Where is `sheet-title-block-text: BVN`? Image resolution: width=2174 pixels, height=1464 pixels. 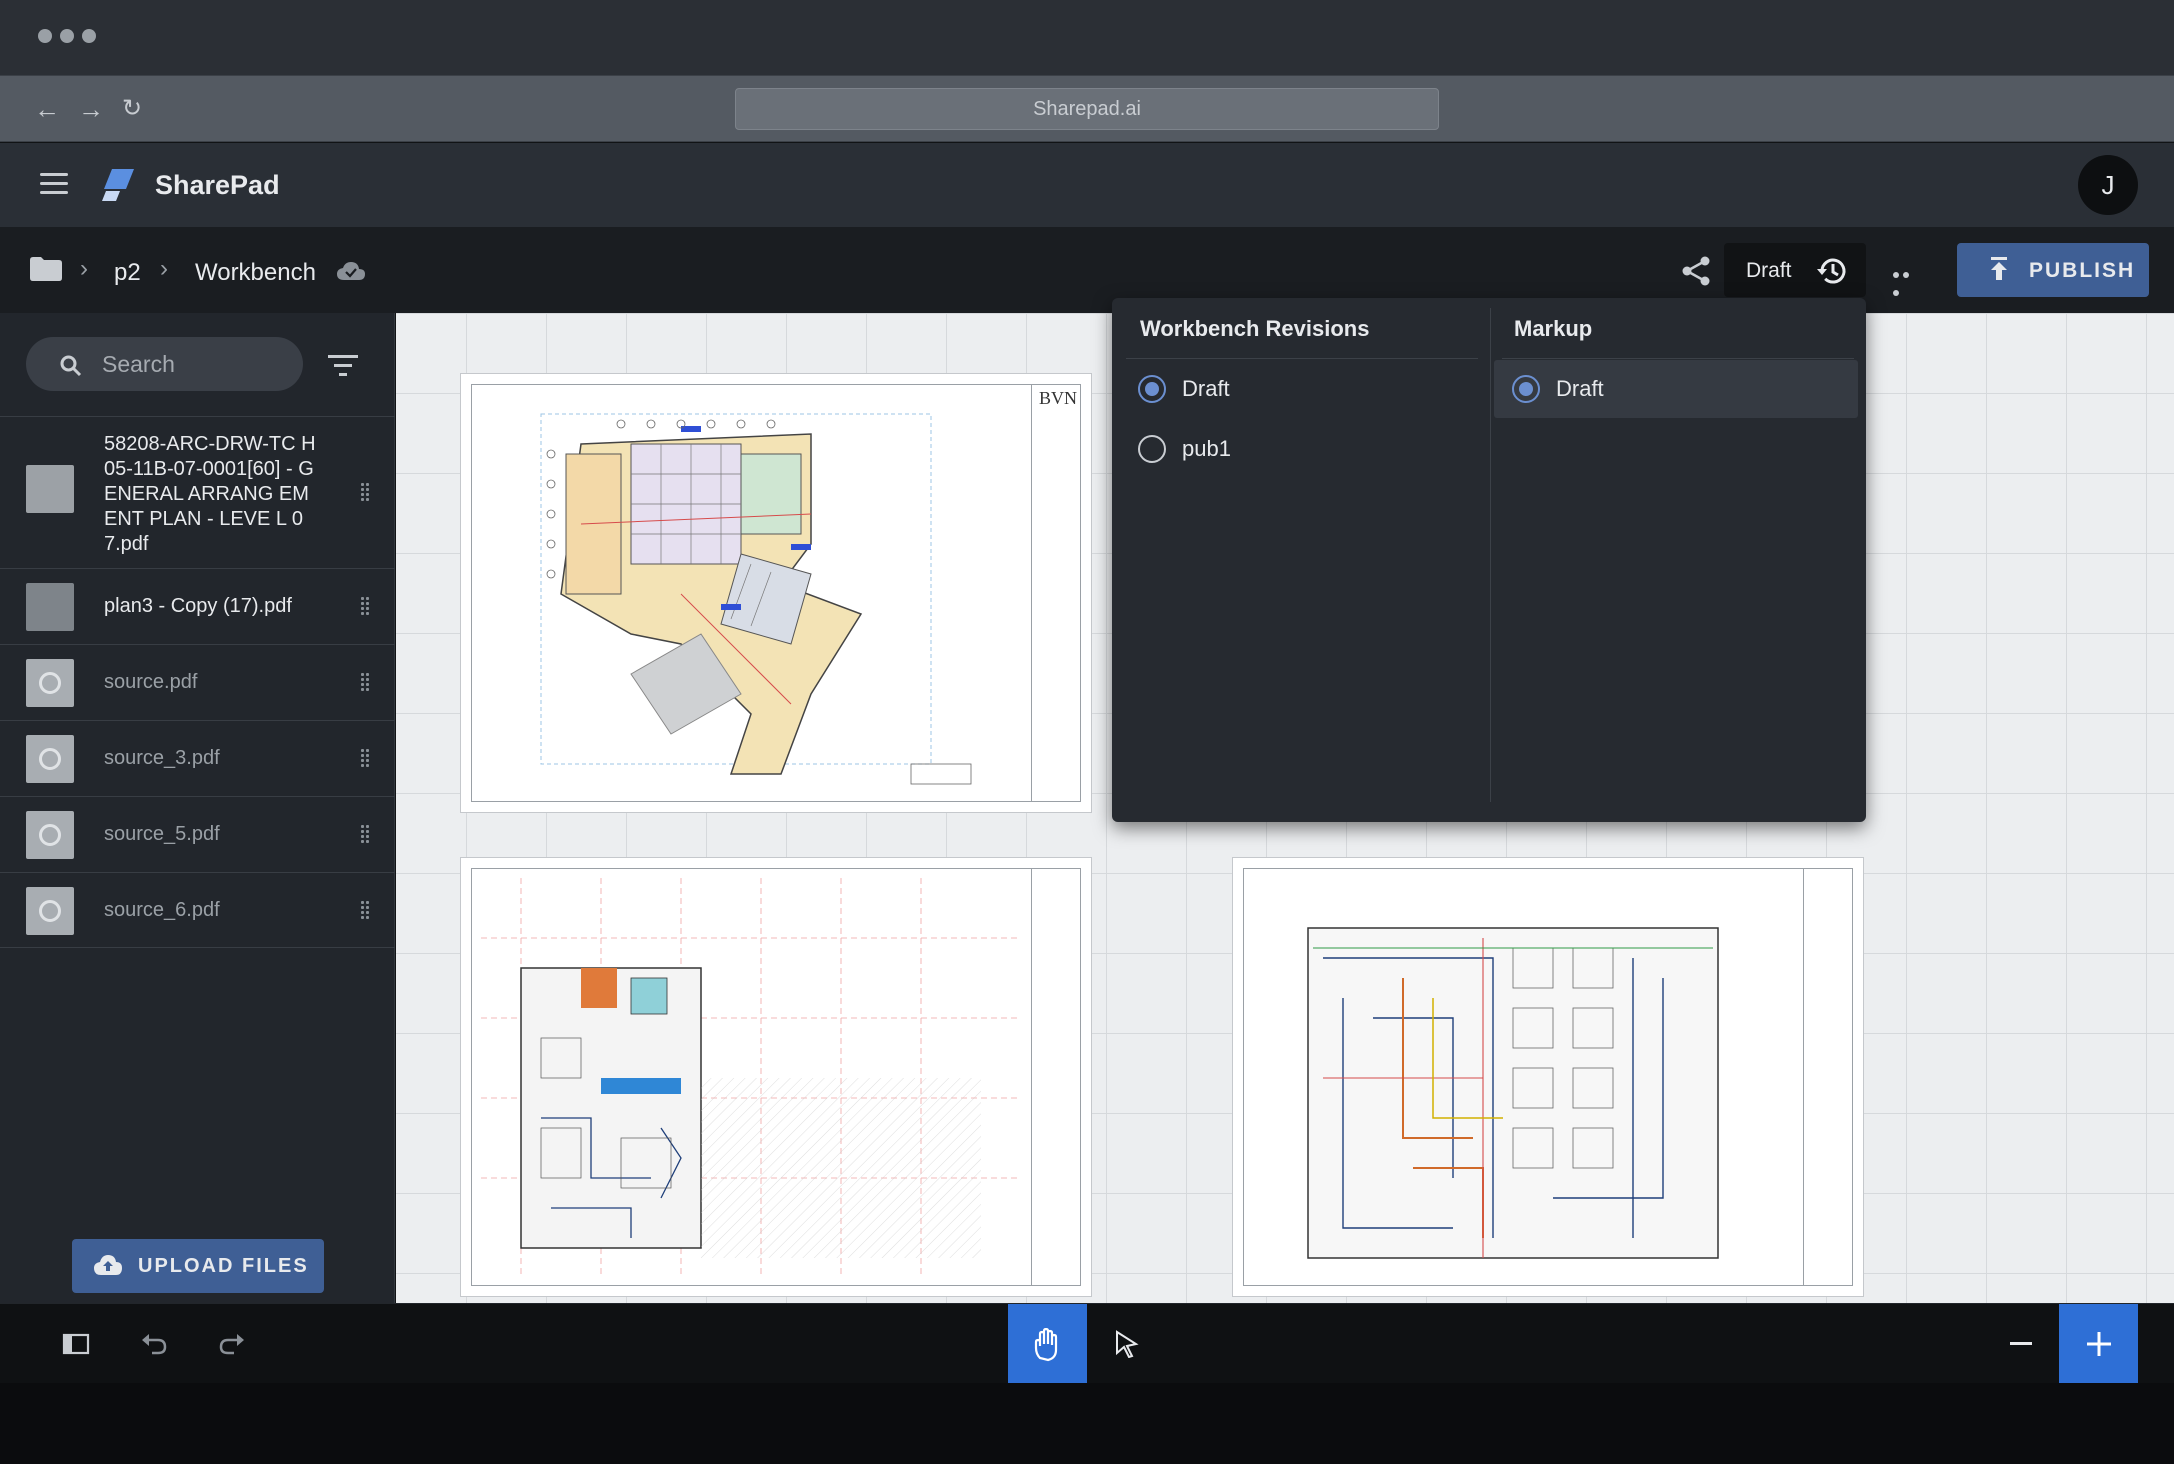
sheet-title-block-text: BVN is located at coordinates (1057, 398).